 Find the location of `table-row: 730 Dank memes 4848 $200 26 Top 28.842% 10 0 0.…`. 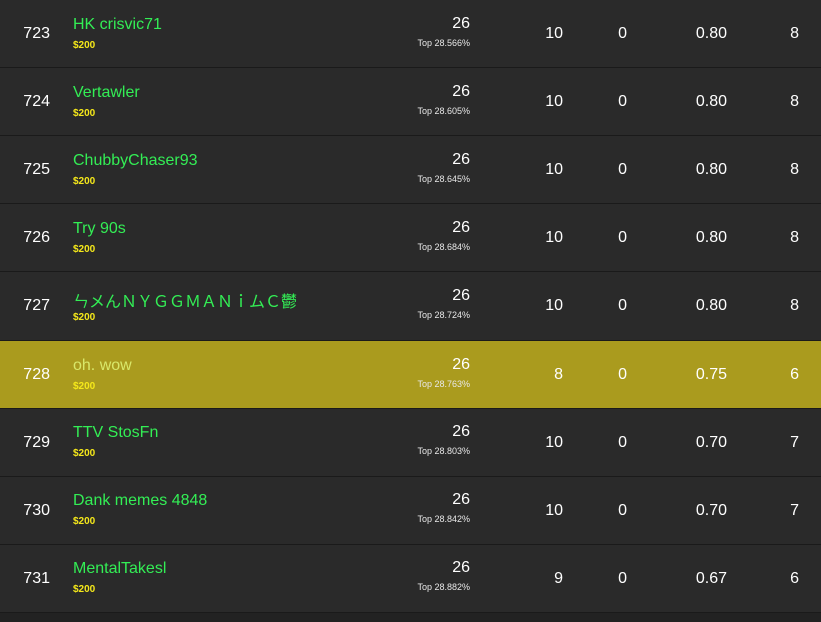

table-row: 730 Dank memes 4848 $200 26 Top 28.842% 10 0 0.… is located at coordinates (410, 511).